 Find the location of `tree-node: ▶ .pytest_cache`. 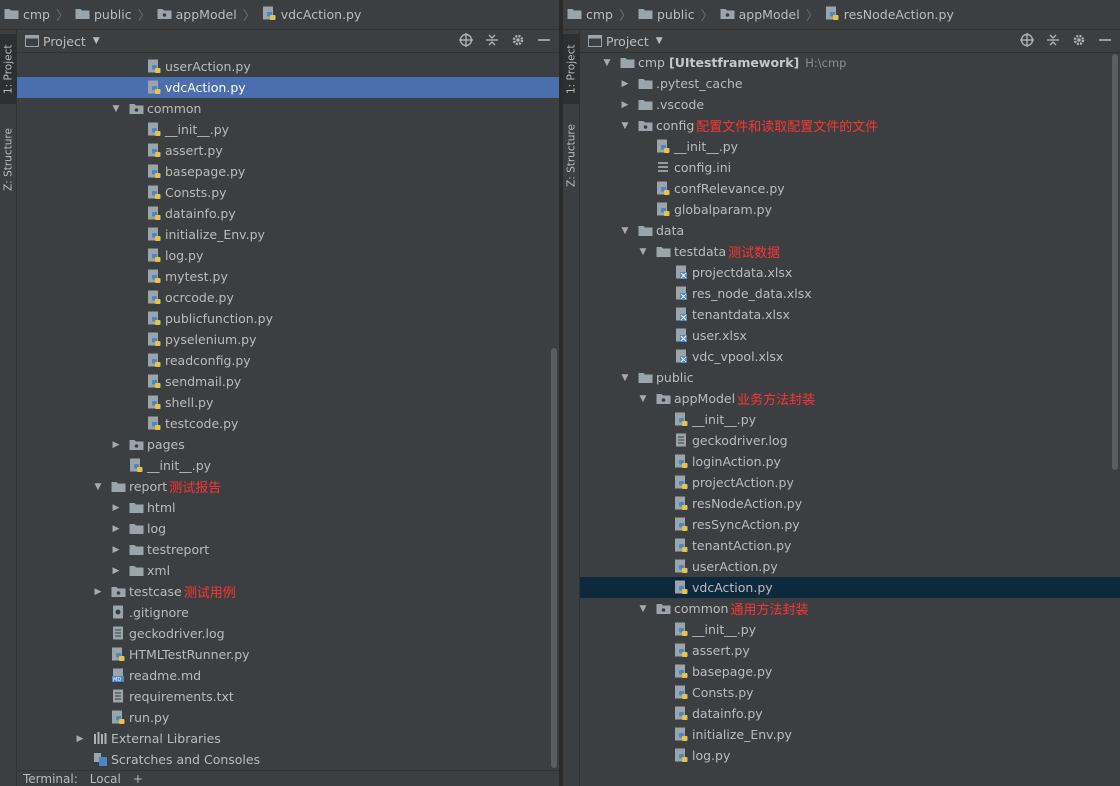

tree-node: ▶ .pytest_cache is located at coordinates (850, 83).